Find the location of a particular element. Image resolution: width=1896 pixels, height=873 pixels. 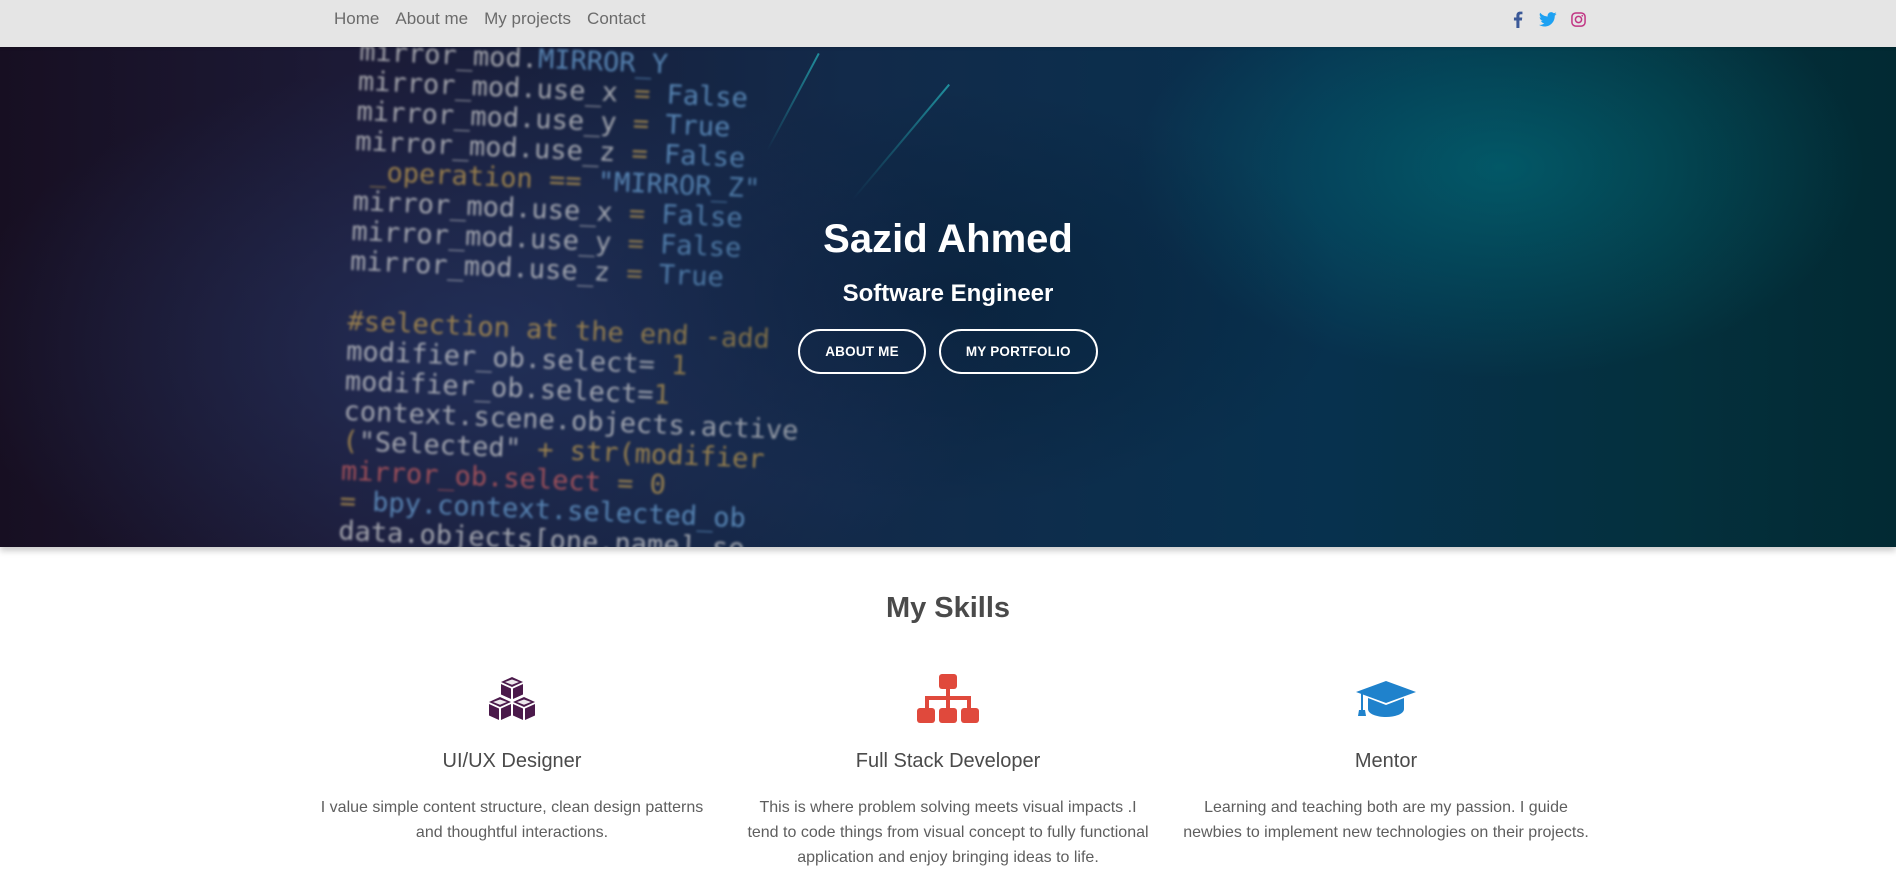

hero-subtitle: Software Engineer is located at coordinates (948, 293).